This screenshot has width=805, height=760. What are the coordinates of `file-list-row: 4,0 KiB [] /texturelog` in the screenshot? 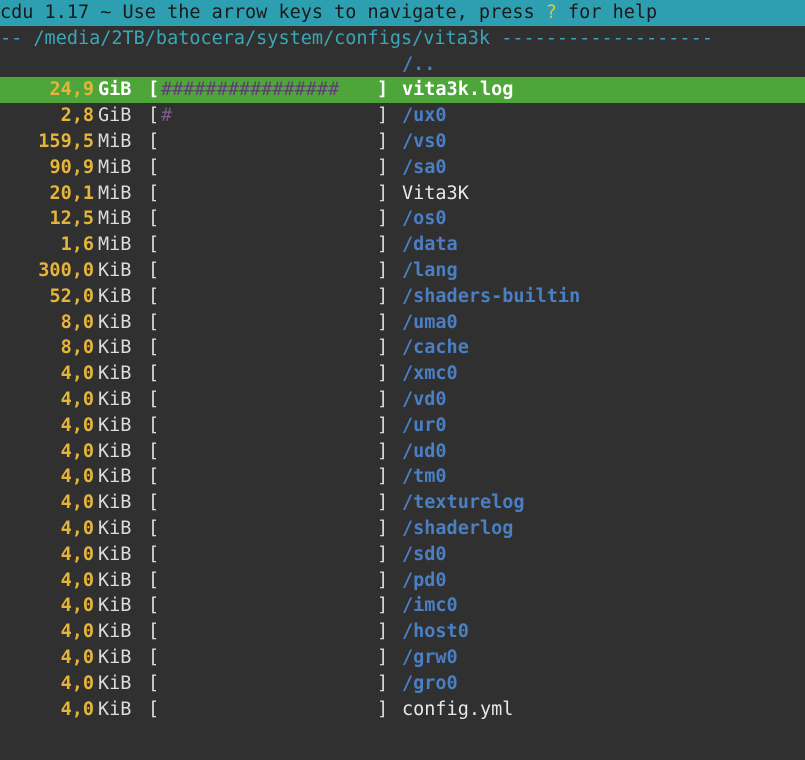 It's located at (402, 503).